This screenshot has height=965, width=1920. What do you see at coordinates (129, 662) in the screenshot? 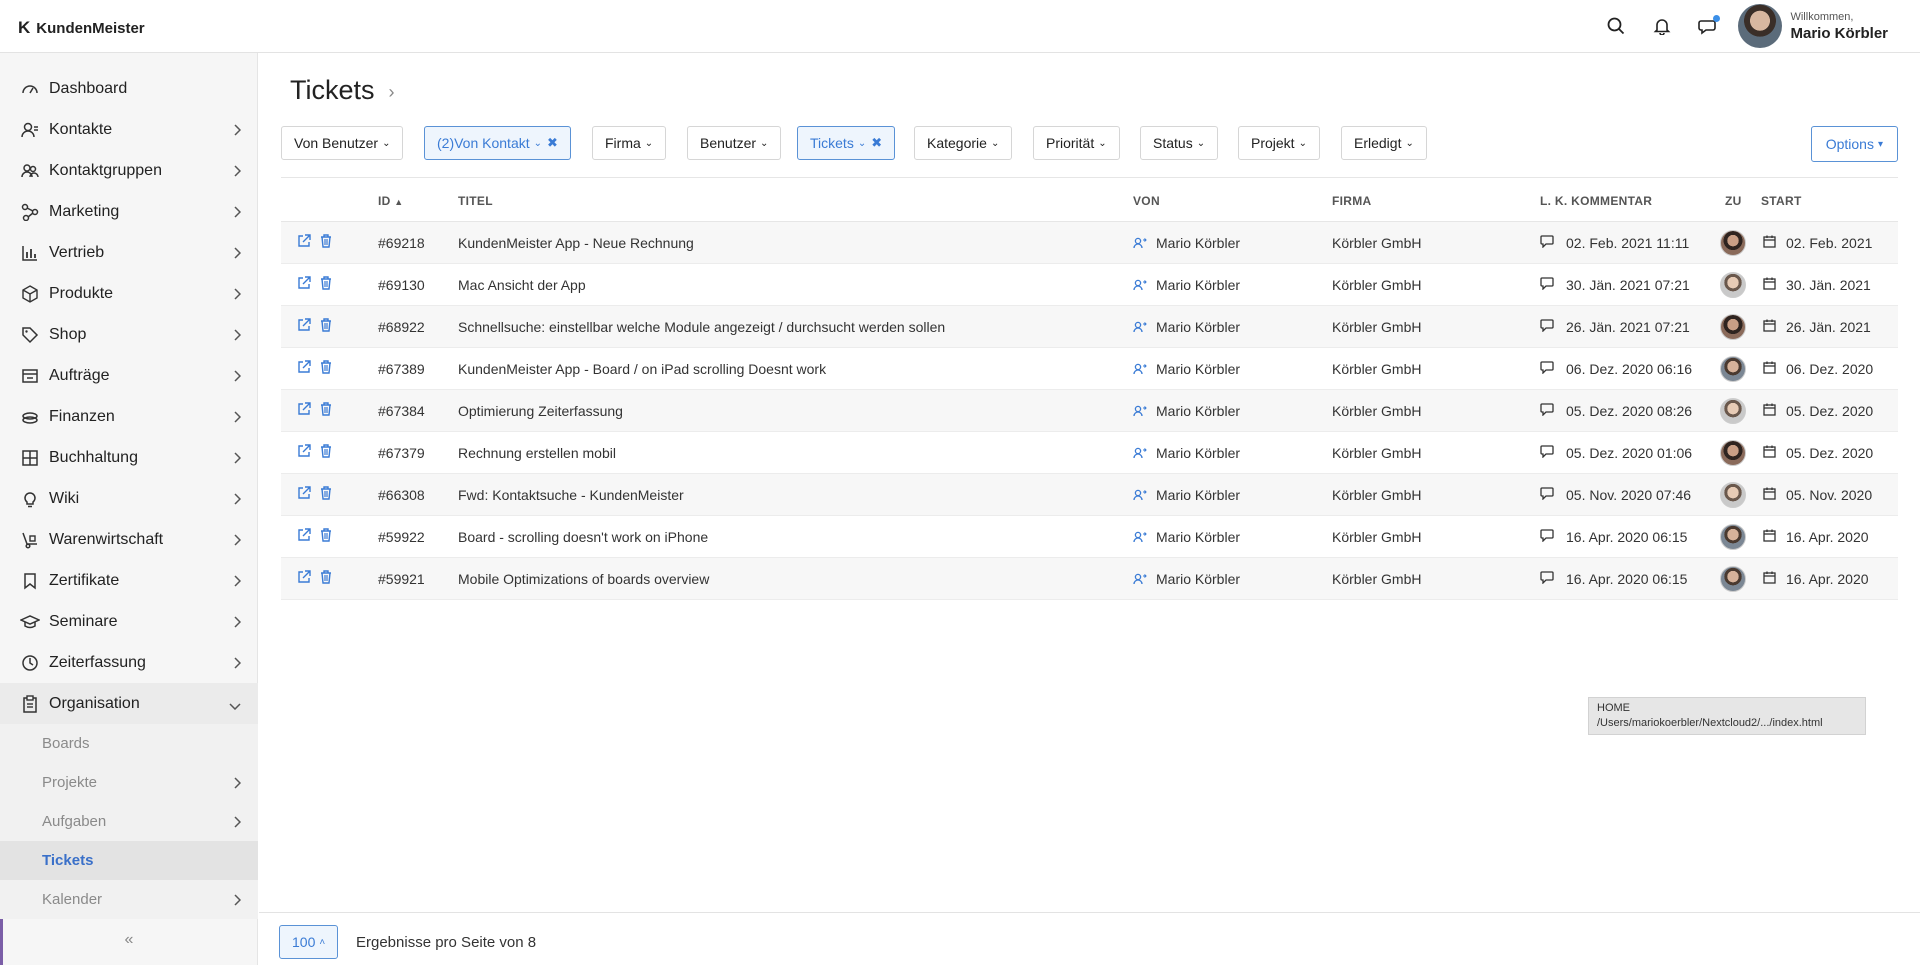
I see `sidebar-item-zeiterfassung: Zeiterfassung` at bounding box center [129, 662].